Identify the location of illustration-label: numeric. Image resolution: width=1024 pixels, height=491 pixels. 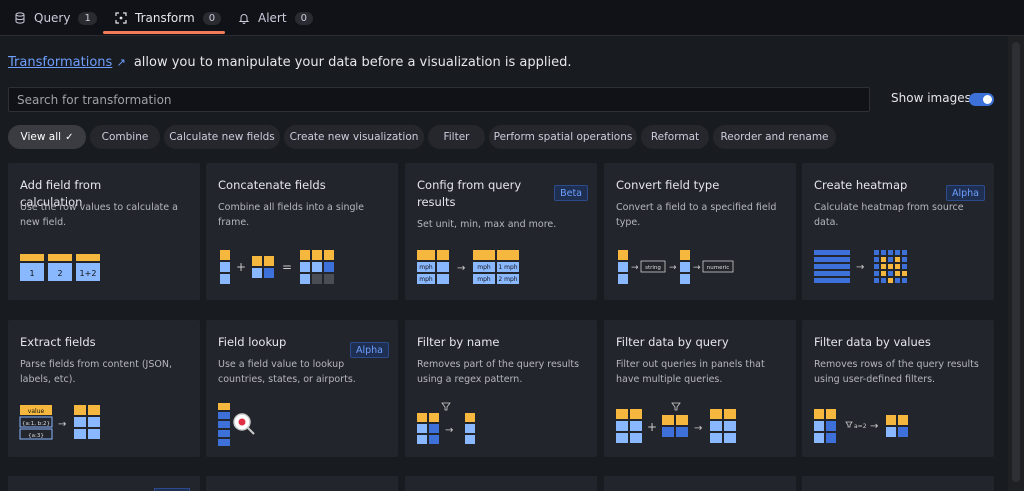
(718, 268).